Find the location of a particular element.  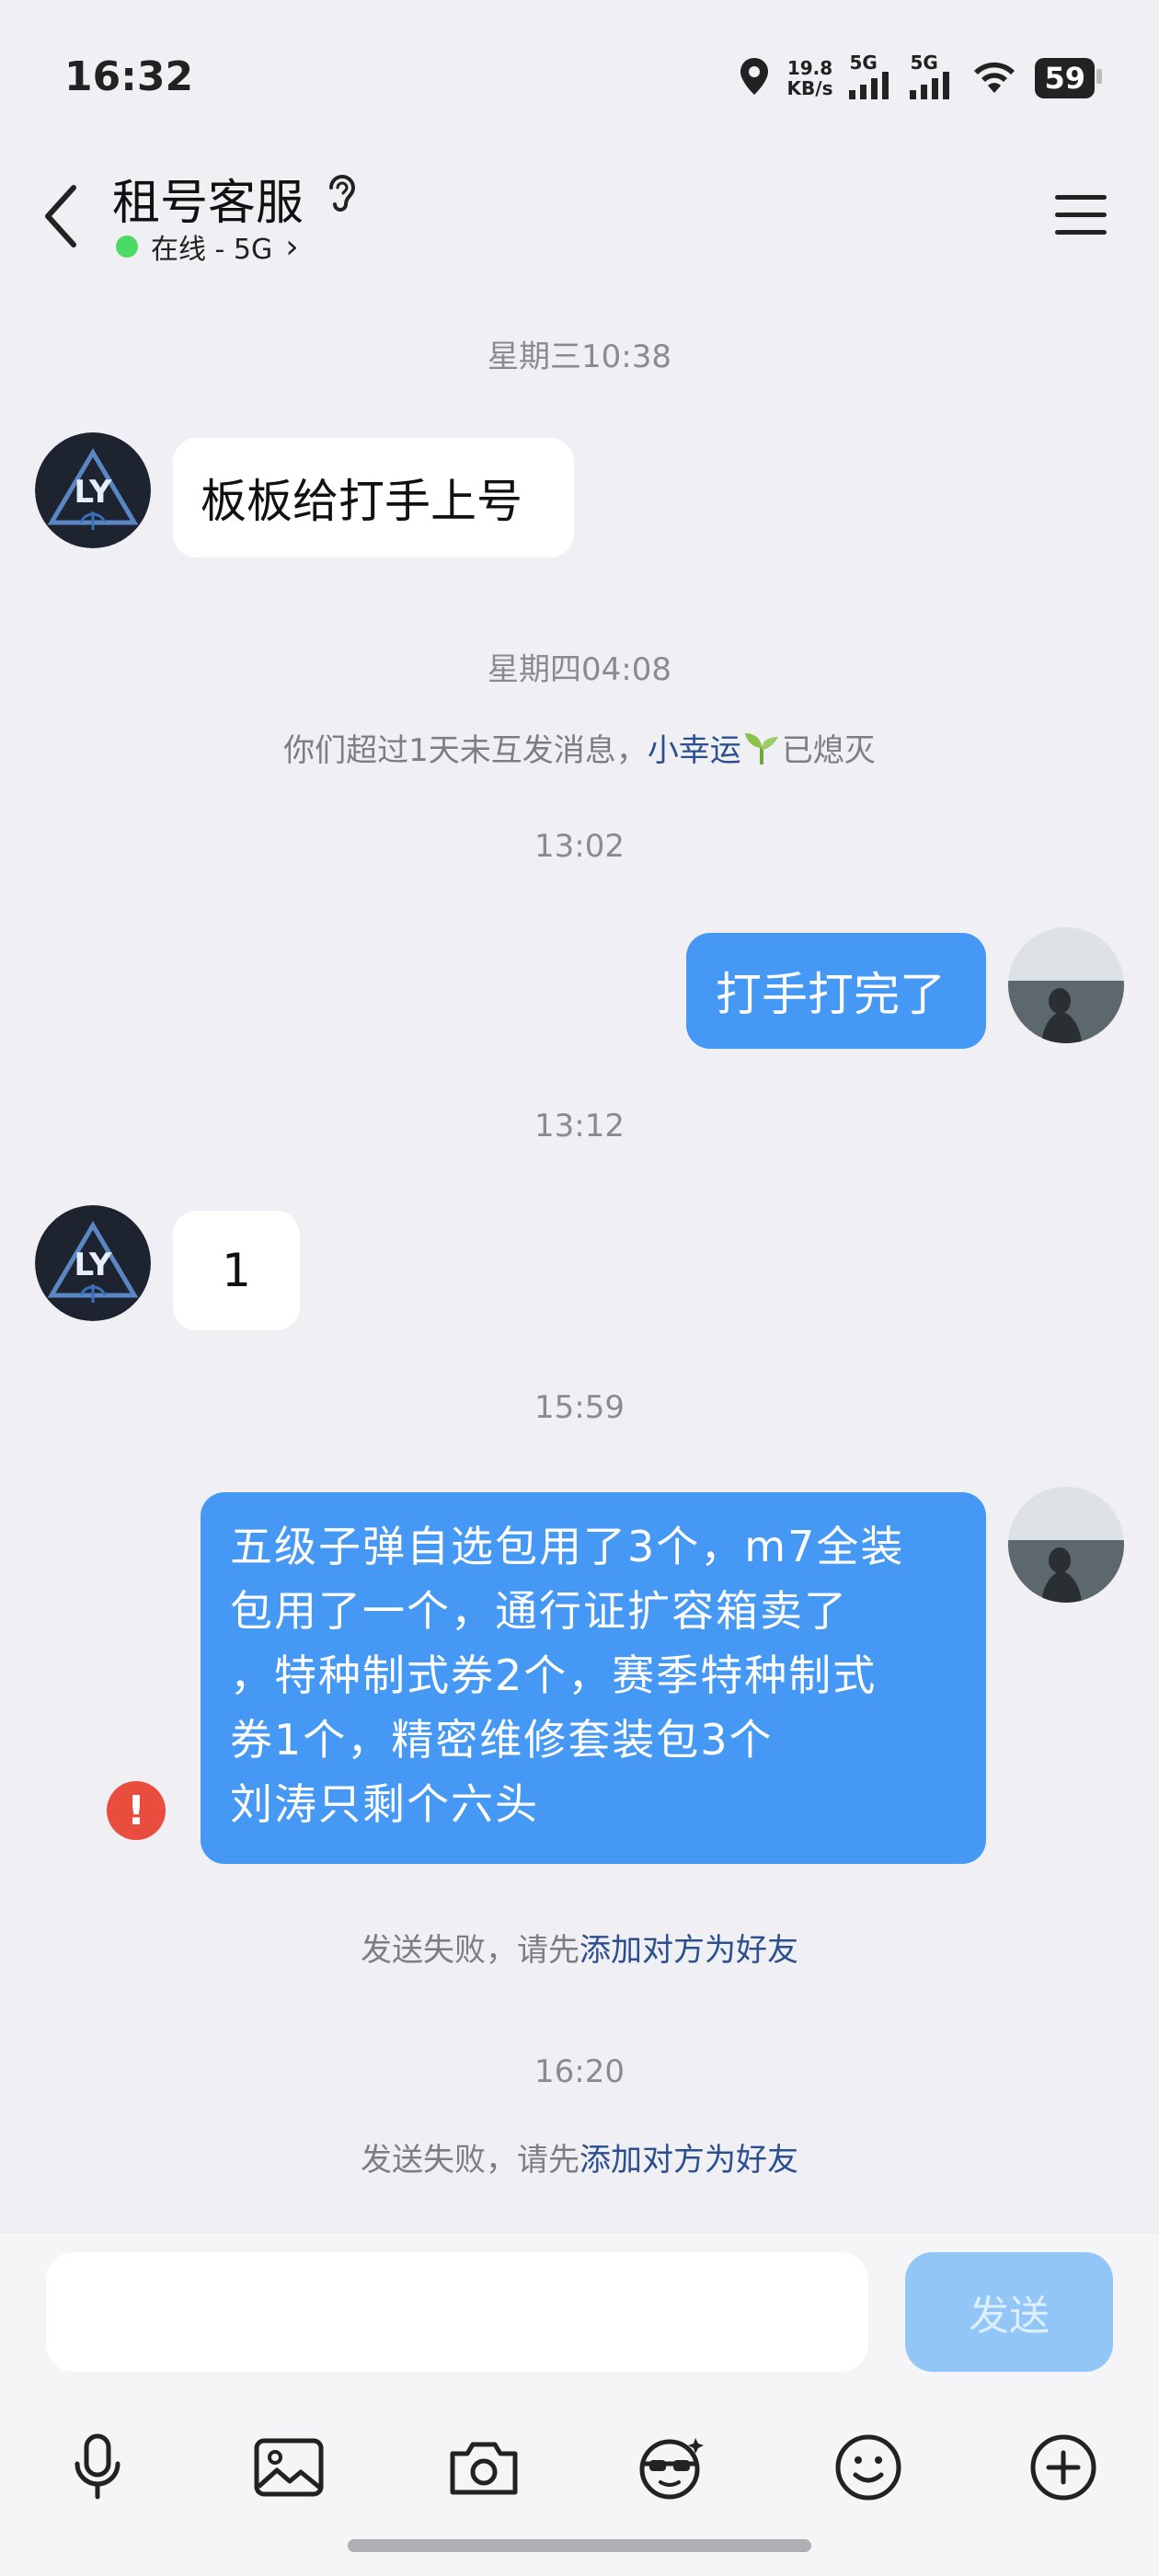

timestamp: 13:12 is located at coordinates (579, 1126).